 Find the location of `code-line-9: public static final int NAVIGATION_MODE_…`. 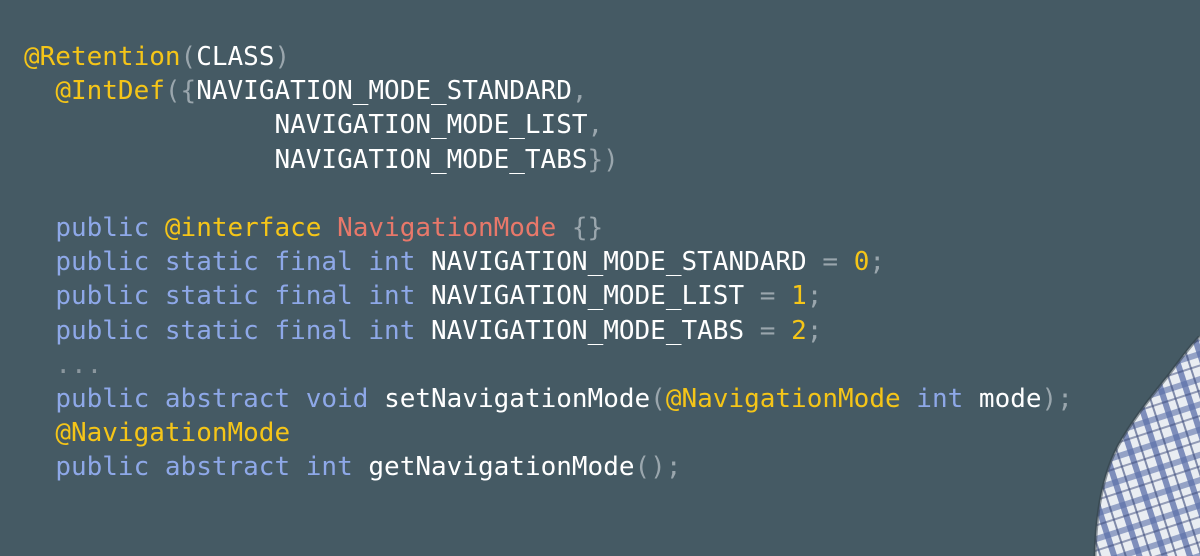

code-line-9: public static final int NAVIGATION_MODE_… is located at coordinates (548, 331).